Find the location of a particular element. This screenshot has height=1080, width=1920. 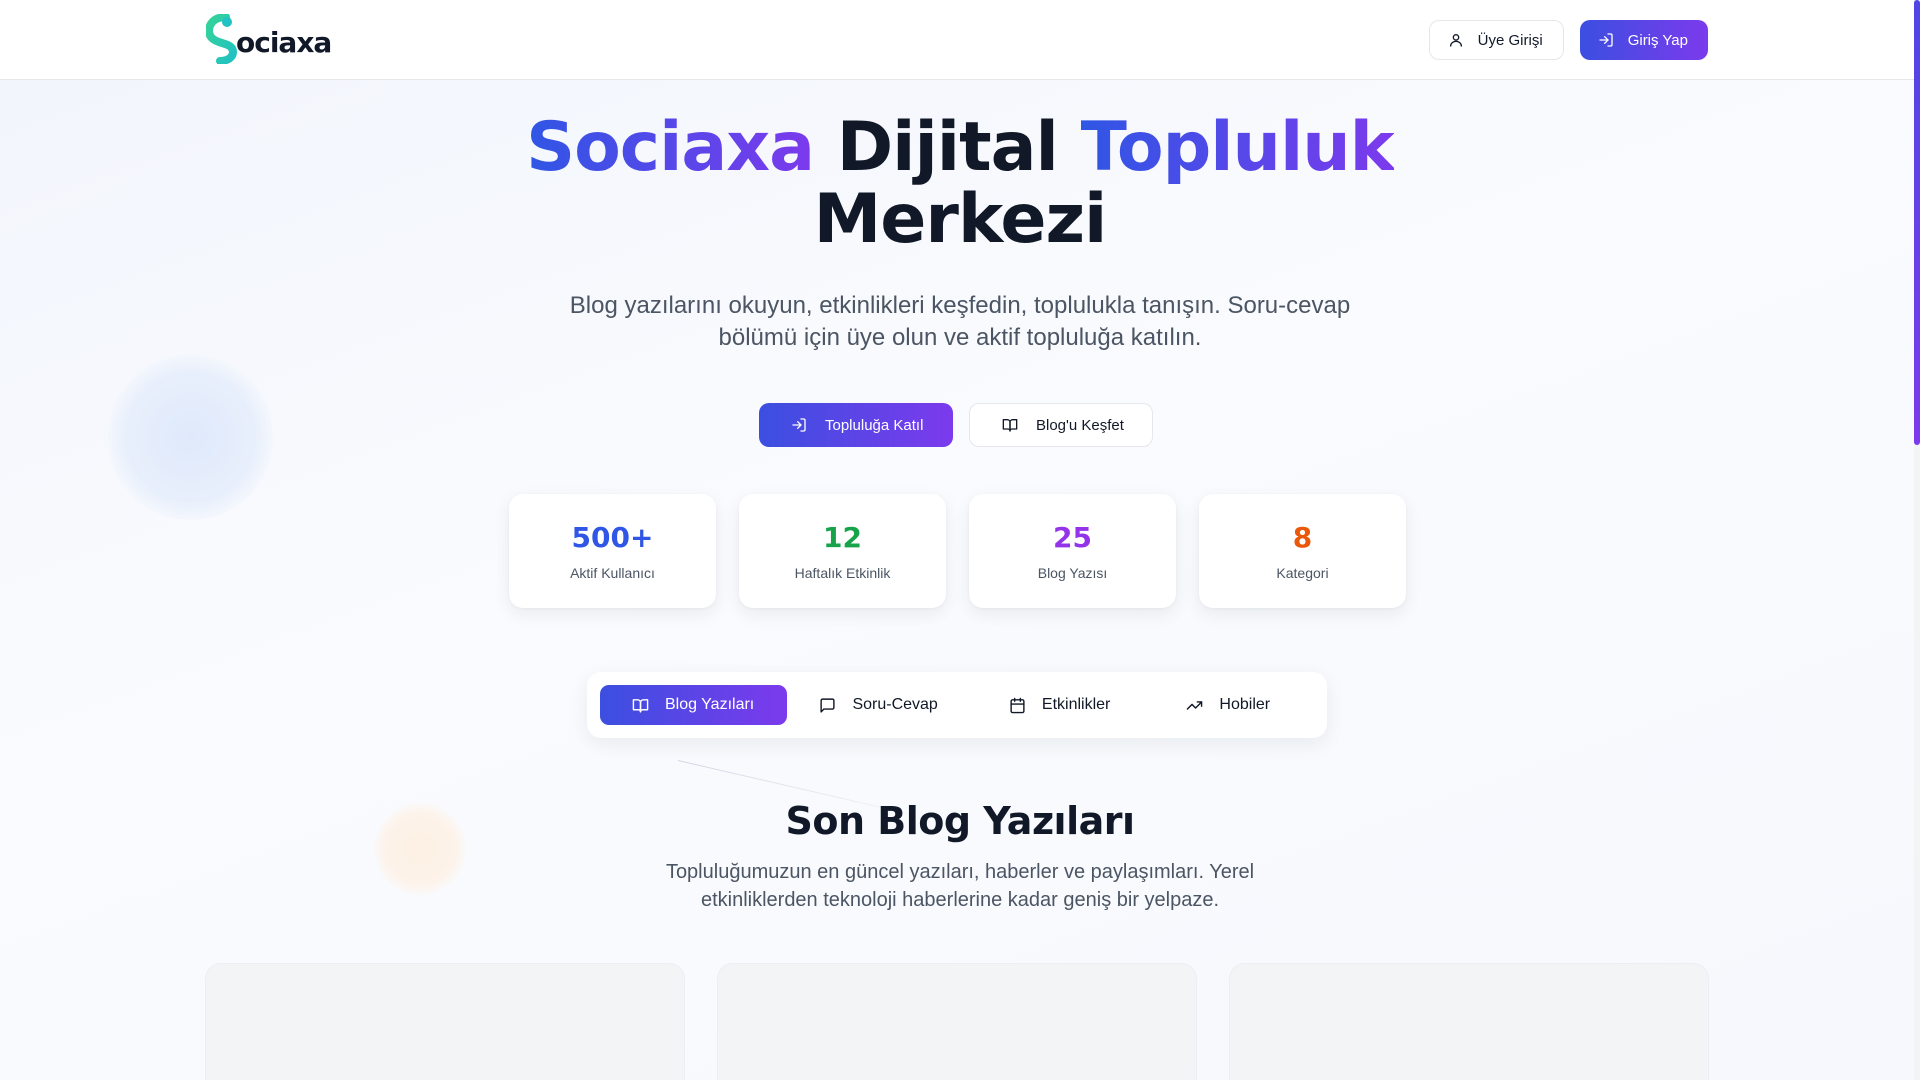

stat-card: 12 Haftalık Etkinlik is located at coordinates (842, 551).